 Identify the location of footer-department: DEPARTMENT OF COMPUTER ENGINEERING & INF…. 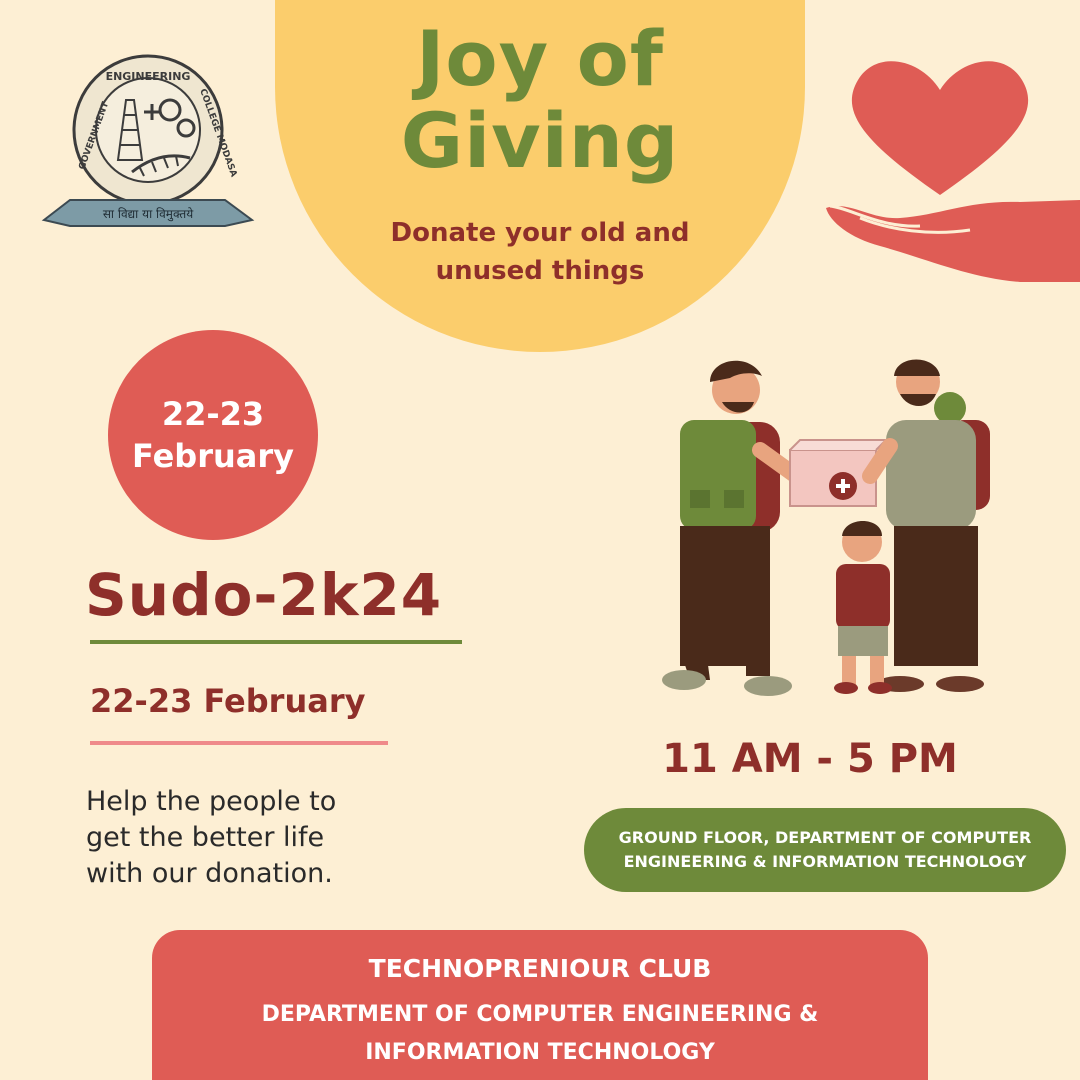
(540, 1034).